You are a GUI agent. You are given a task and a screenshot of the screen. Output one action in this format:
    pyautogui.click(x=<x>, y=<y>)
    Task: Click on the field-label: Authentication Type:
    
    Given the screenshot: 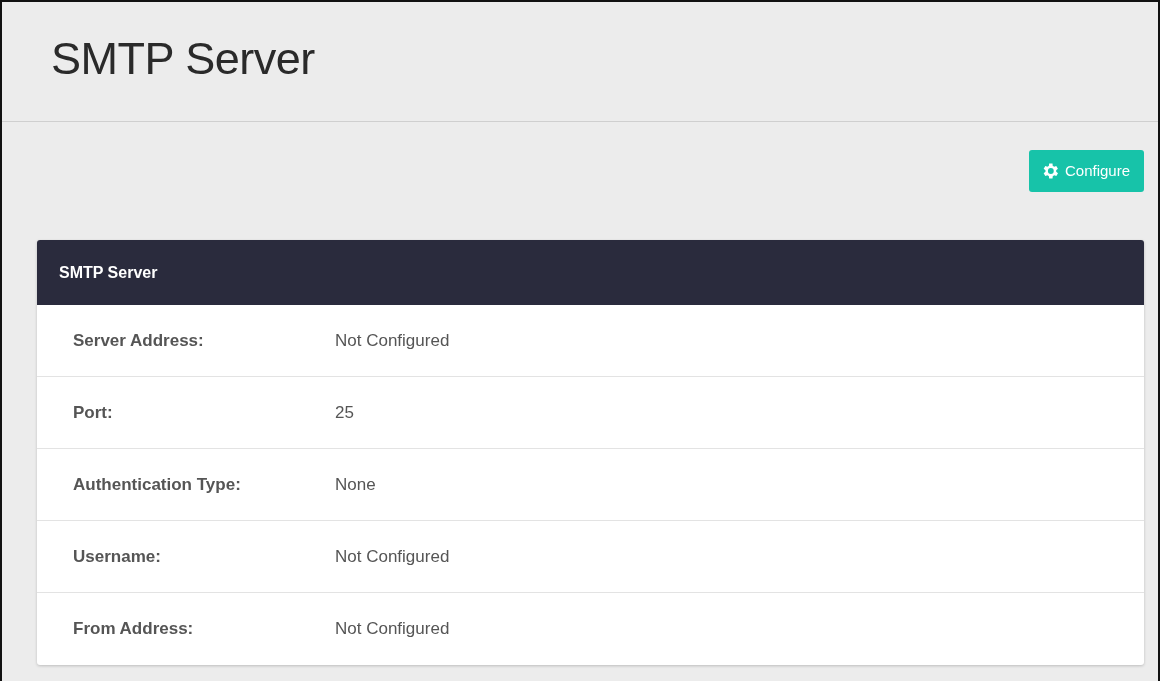 What is the action you would take?
    pyautogui.click(x=157, y=484)
    